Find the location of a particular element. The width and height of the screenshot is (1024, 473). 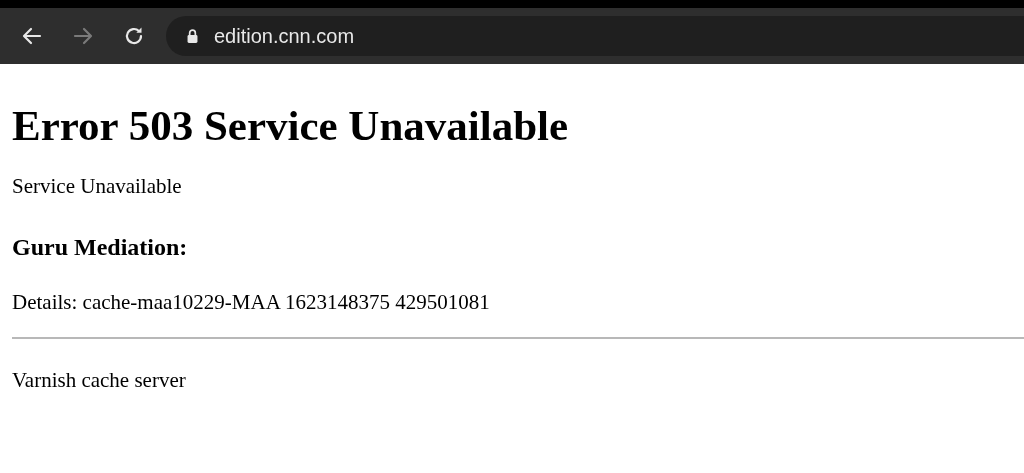

footer-text: Varnish cache server is located at coordinates (99, 380).